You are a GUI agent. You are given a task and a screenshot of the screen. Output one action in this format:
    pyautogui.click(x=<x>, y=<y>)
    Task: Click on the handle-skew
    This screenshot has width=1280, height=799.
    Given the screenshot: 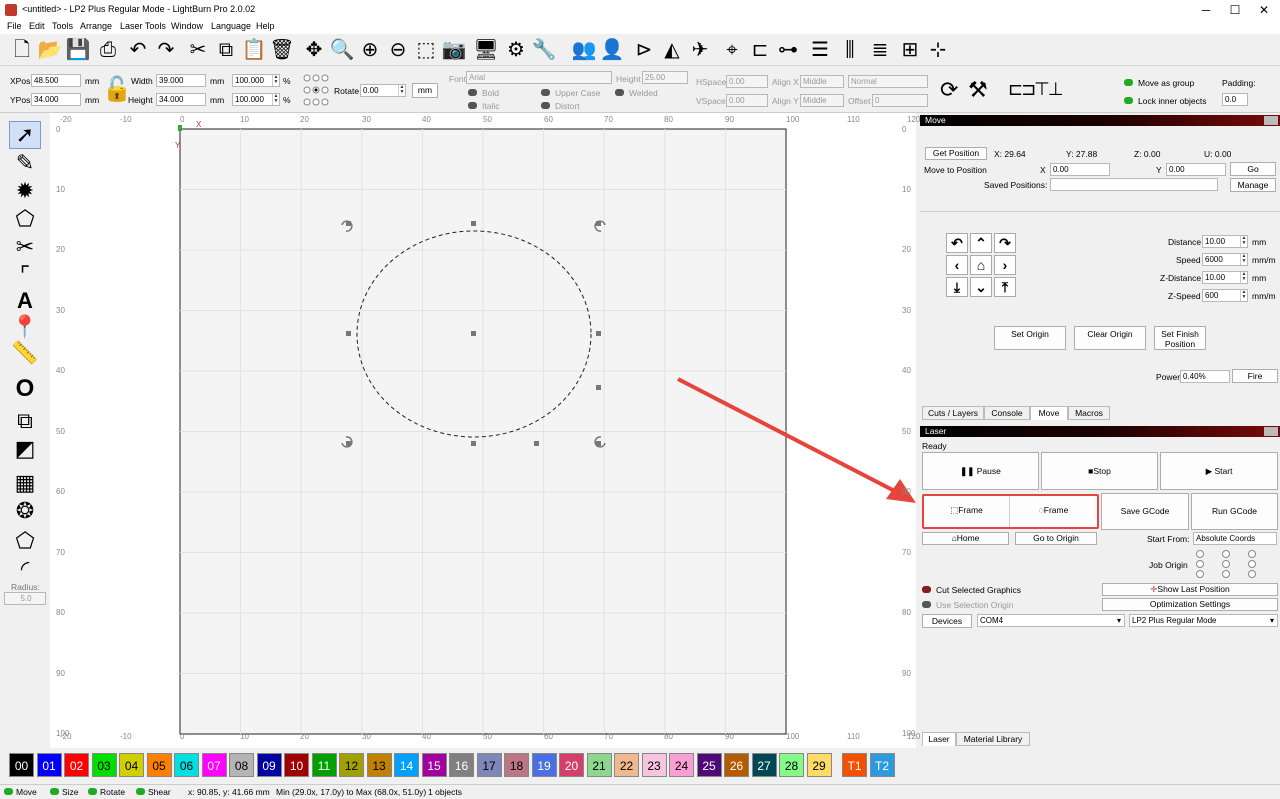 What is the action you would take?
    pyautogui.click(x=598, y=387)
    